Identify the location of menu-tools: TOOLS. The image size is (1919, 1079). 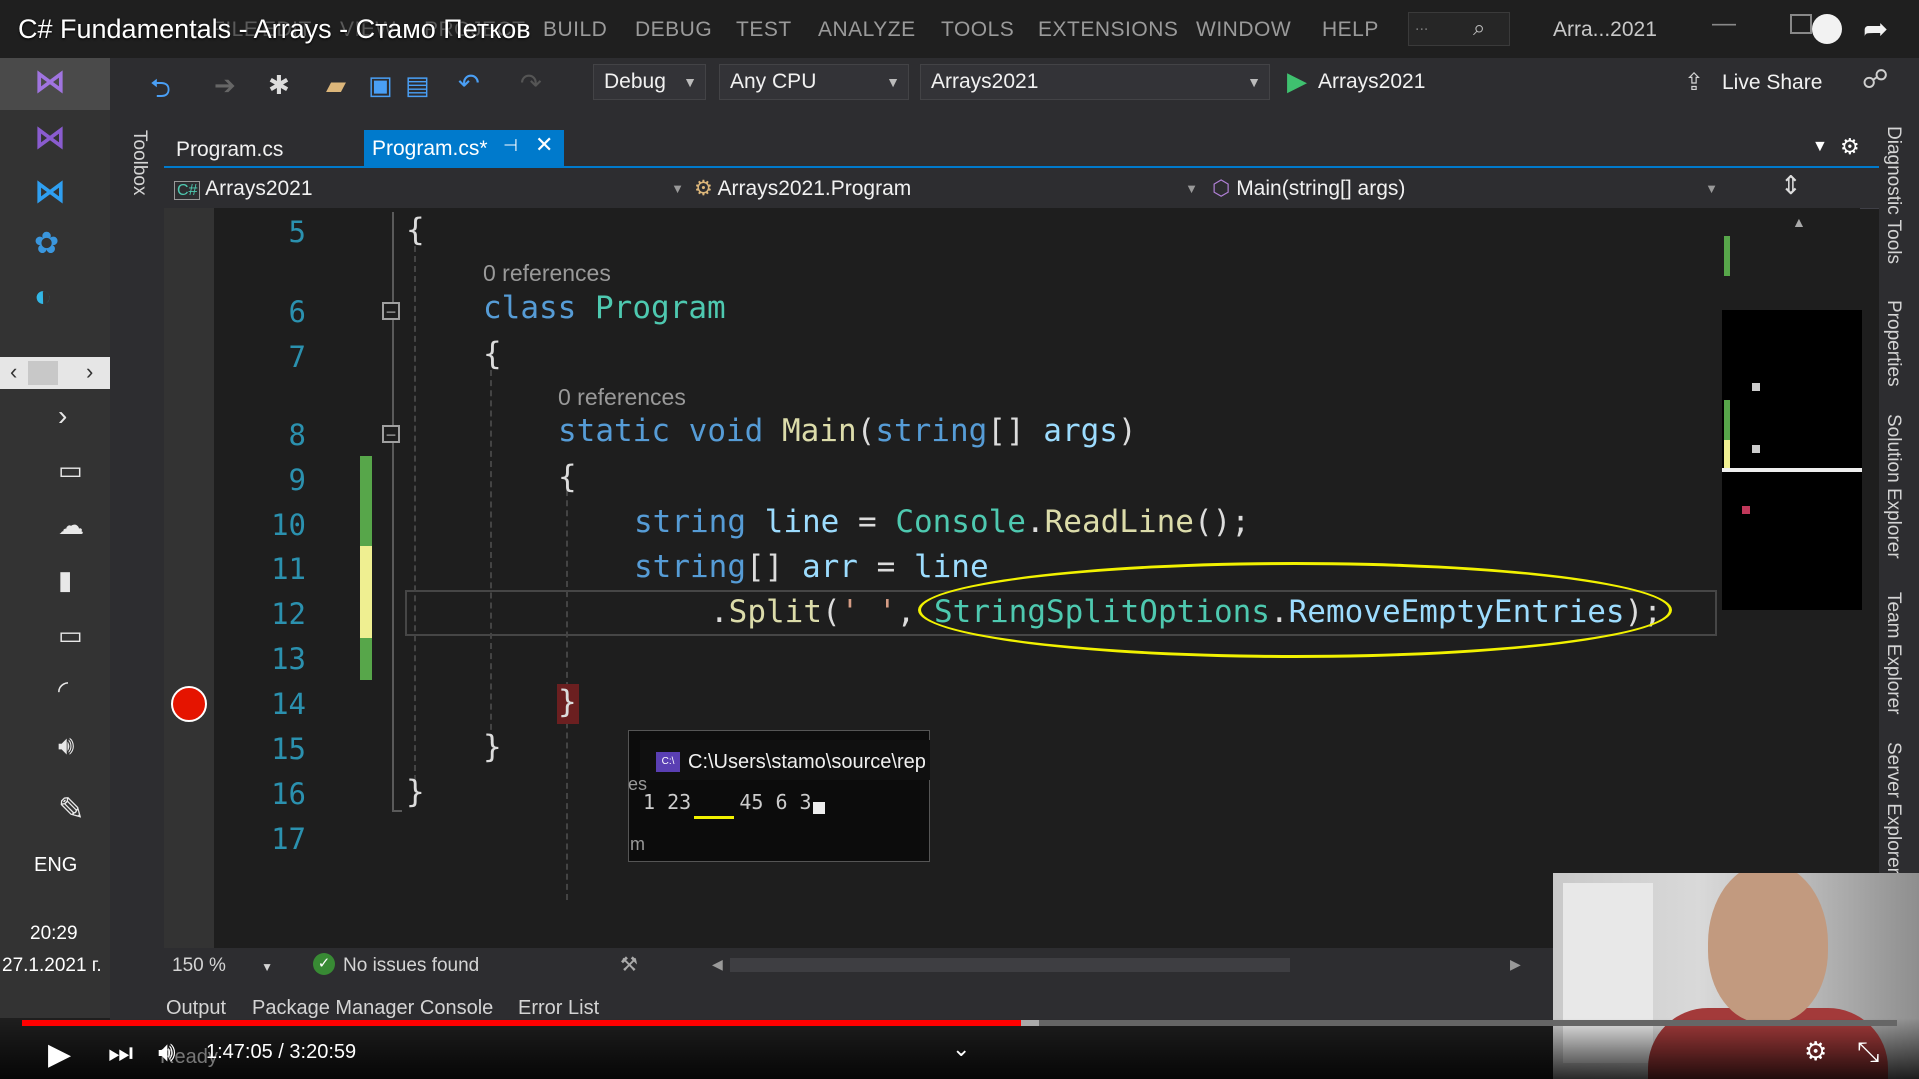
(977, 30).